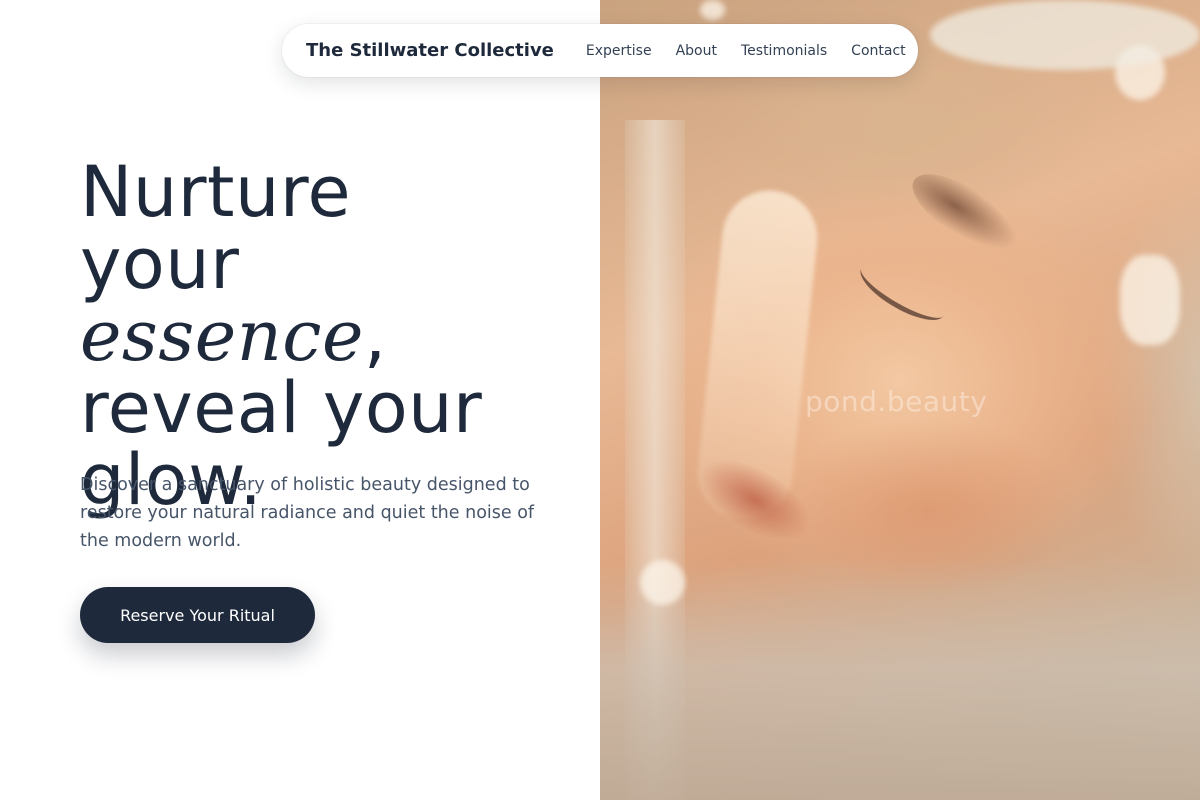  Describe the element at coordinates (197, 615) in the screenshot. I see `reserve-ritual-button: Reserve Your Ritual` at that location.